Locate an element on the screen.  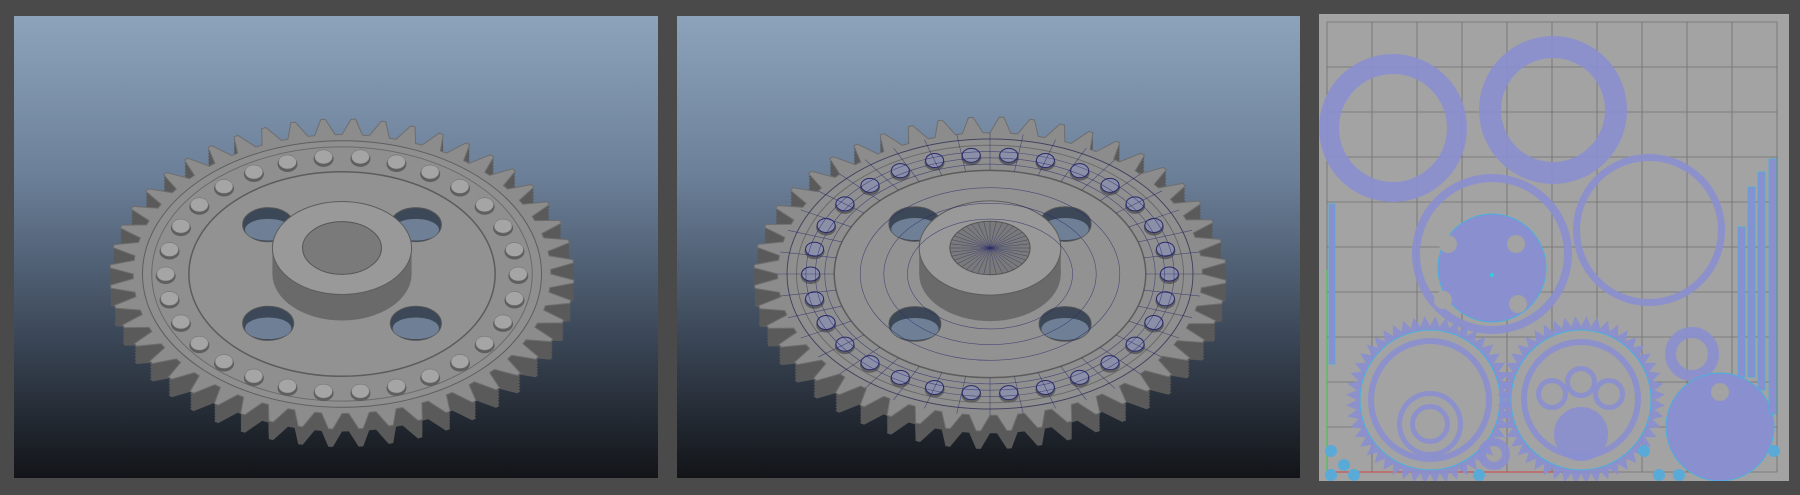
hub-bore is located at coordinates (342, 248).